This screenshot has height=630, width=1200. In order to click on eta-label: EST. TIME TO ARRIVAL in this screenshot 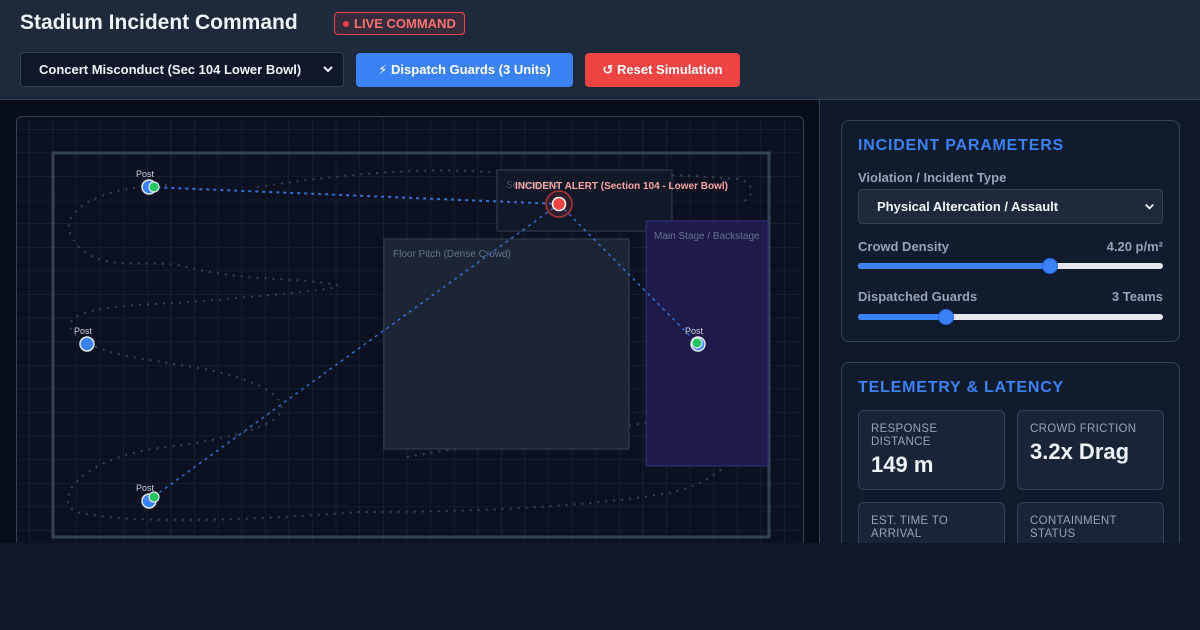, I will do `click(910, 527)`.